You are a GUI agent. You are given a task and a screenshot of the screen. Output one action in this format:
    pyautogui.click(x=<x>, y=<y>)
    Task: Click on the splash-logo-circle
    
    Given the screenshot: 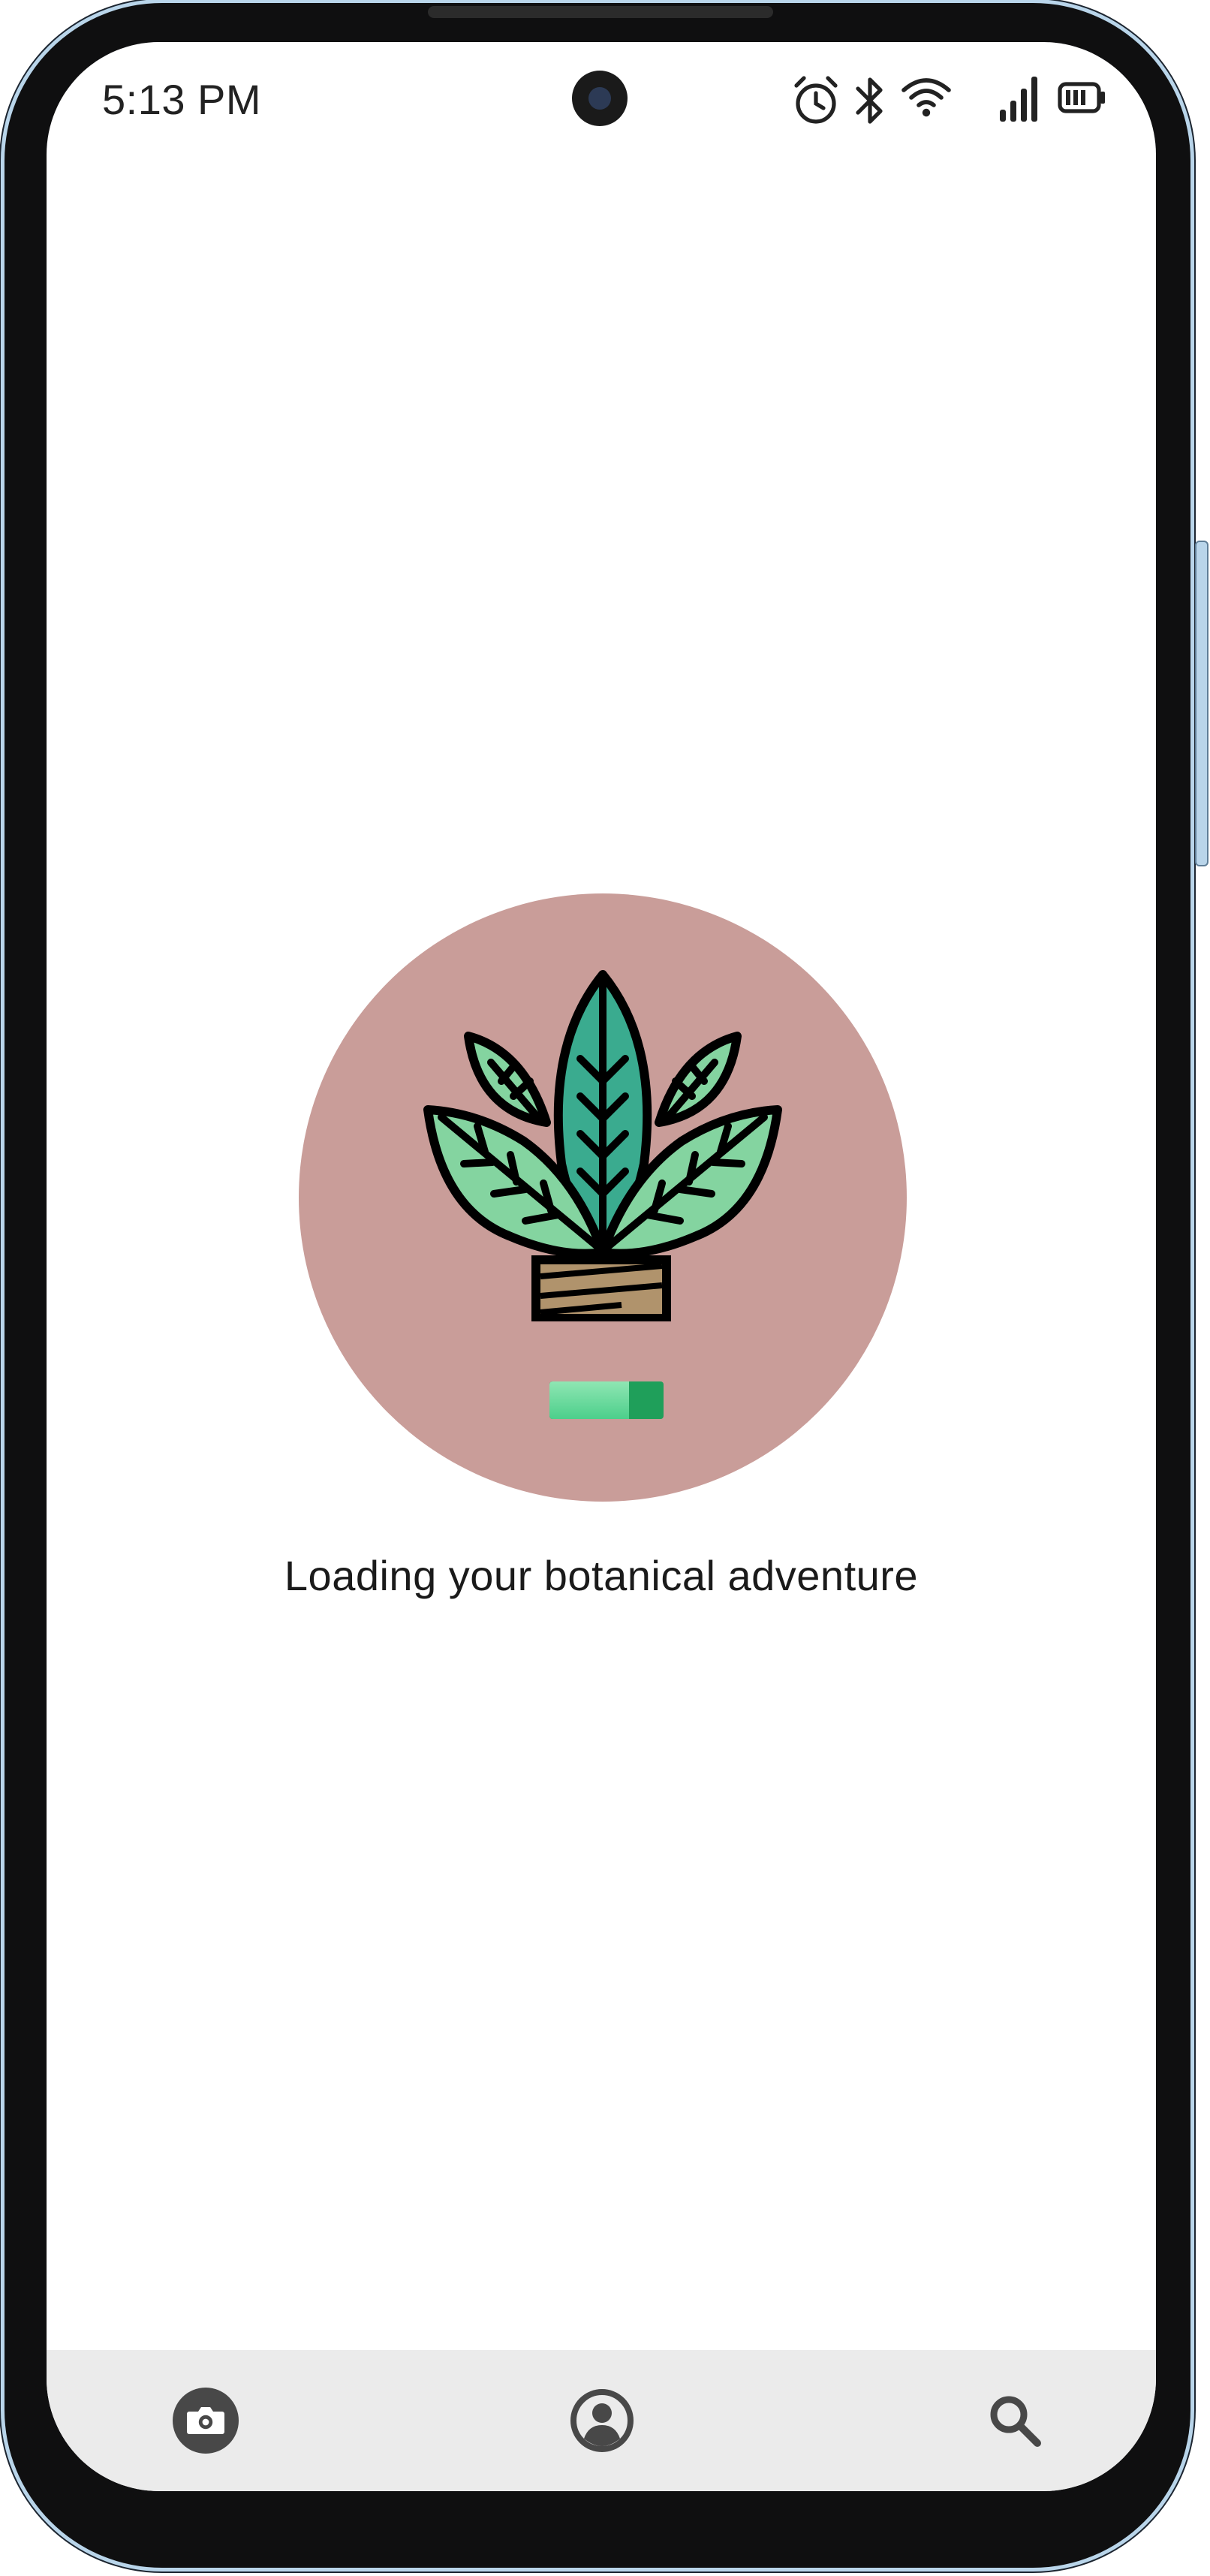 What is the action you would take?
    pyautogui.click(x=603, y=1197)
    